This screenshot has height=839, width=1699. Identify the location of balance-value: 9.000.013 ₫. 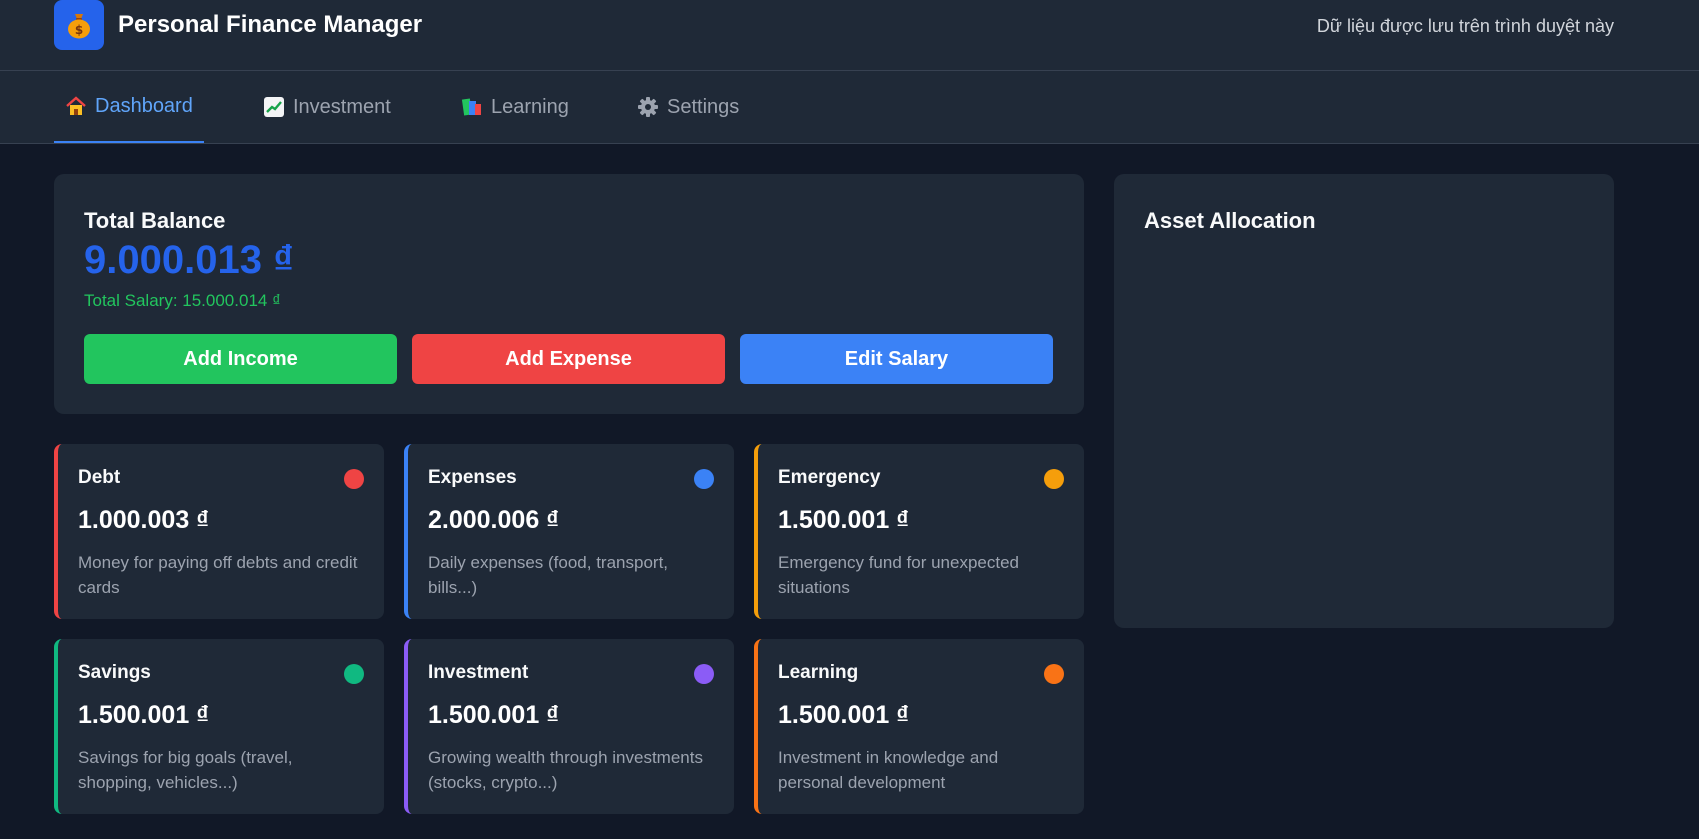
(189, 260).